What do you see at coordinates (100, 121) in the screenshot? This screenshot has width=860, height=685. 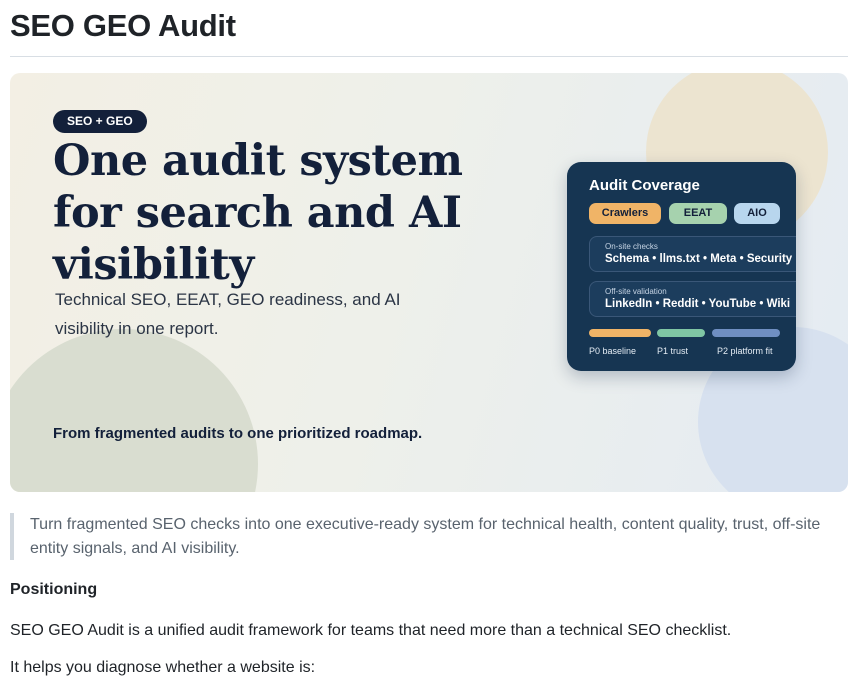 I see `hero-badge: SEO + GEO` at bounding box center [100, 121].